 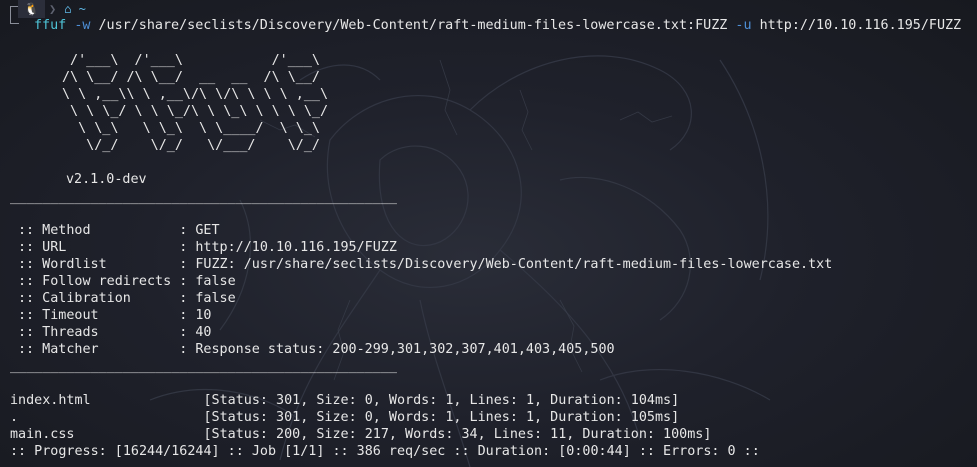 What do you see at coordinates (107, 434) in the screenshot?
I see `result-path: main.css` at bounding box center [107, 434].